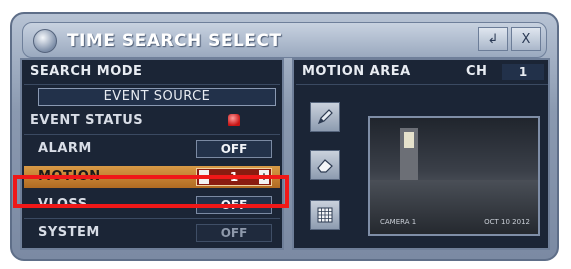 The image size is (571, 269). I want to click on preview-light, so click(409, 140).